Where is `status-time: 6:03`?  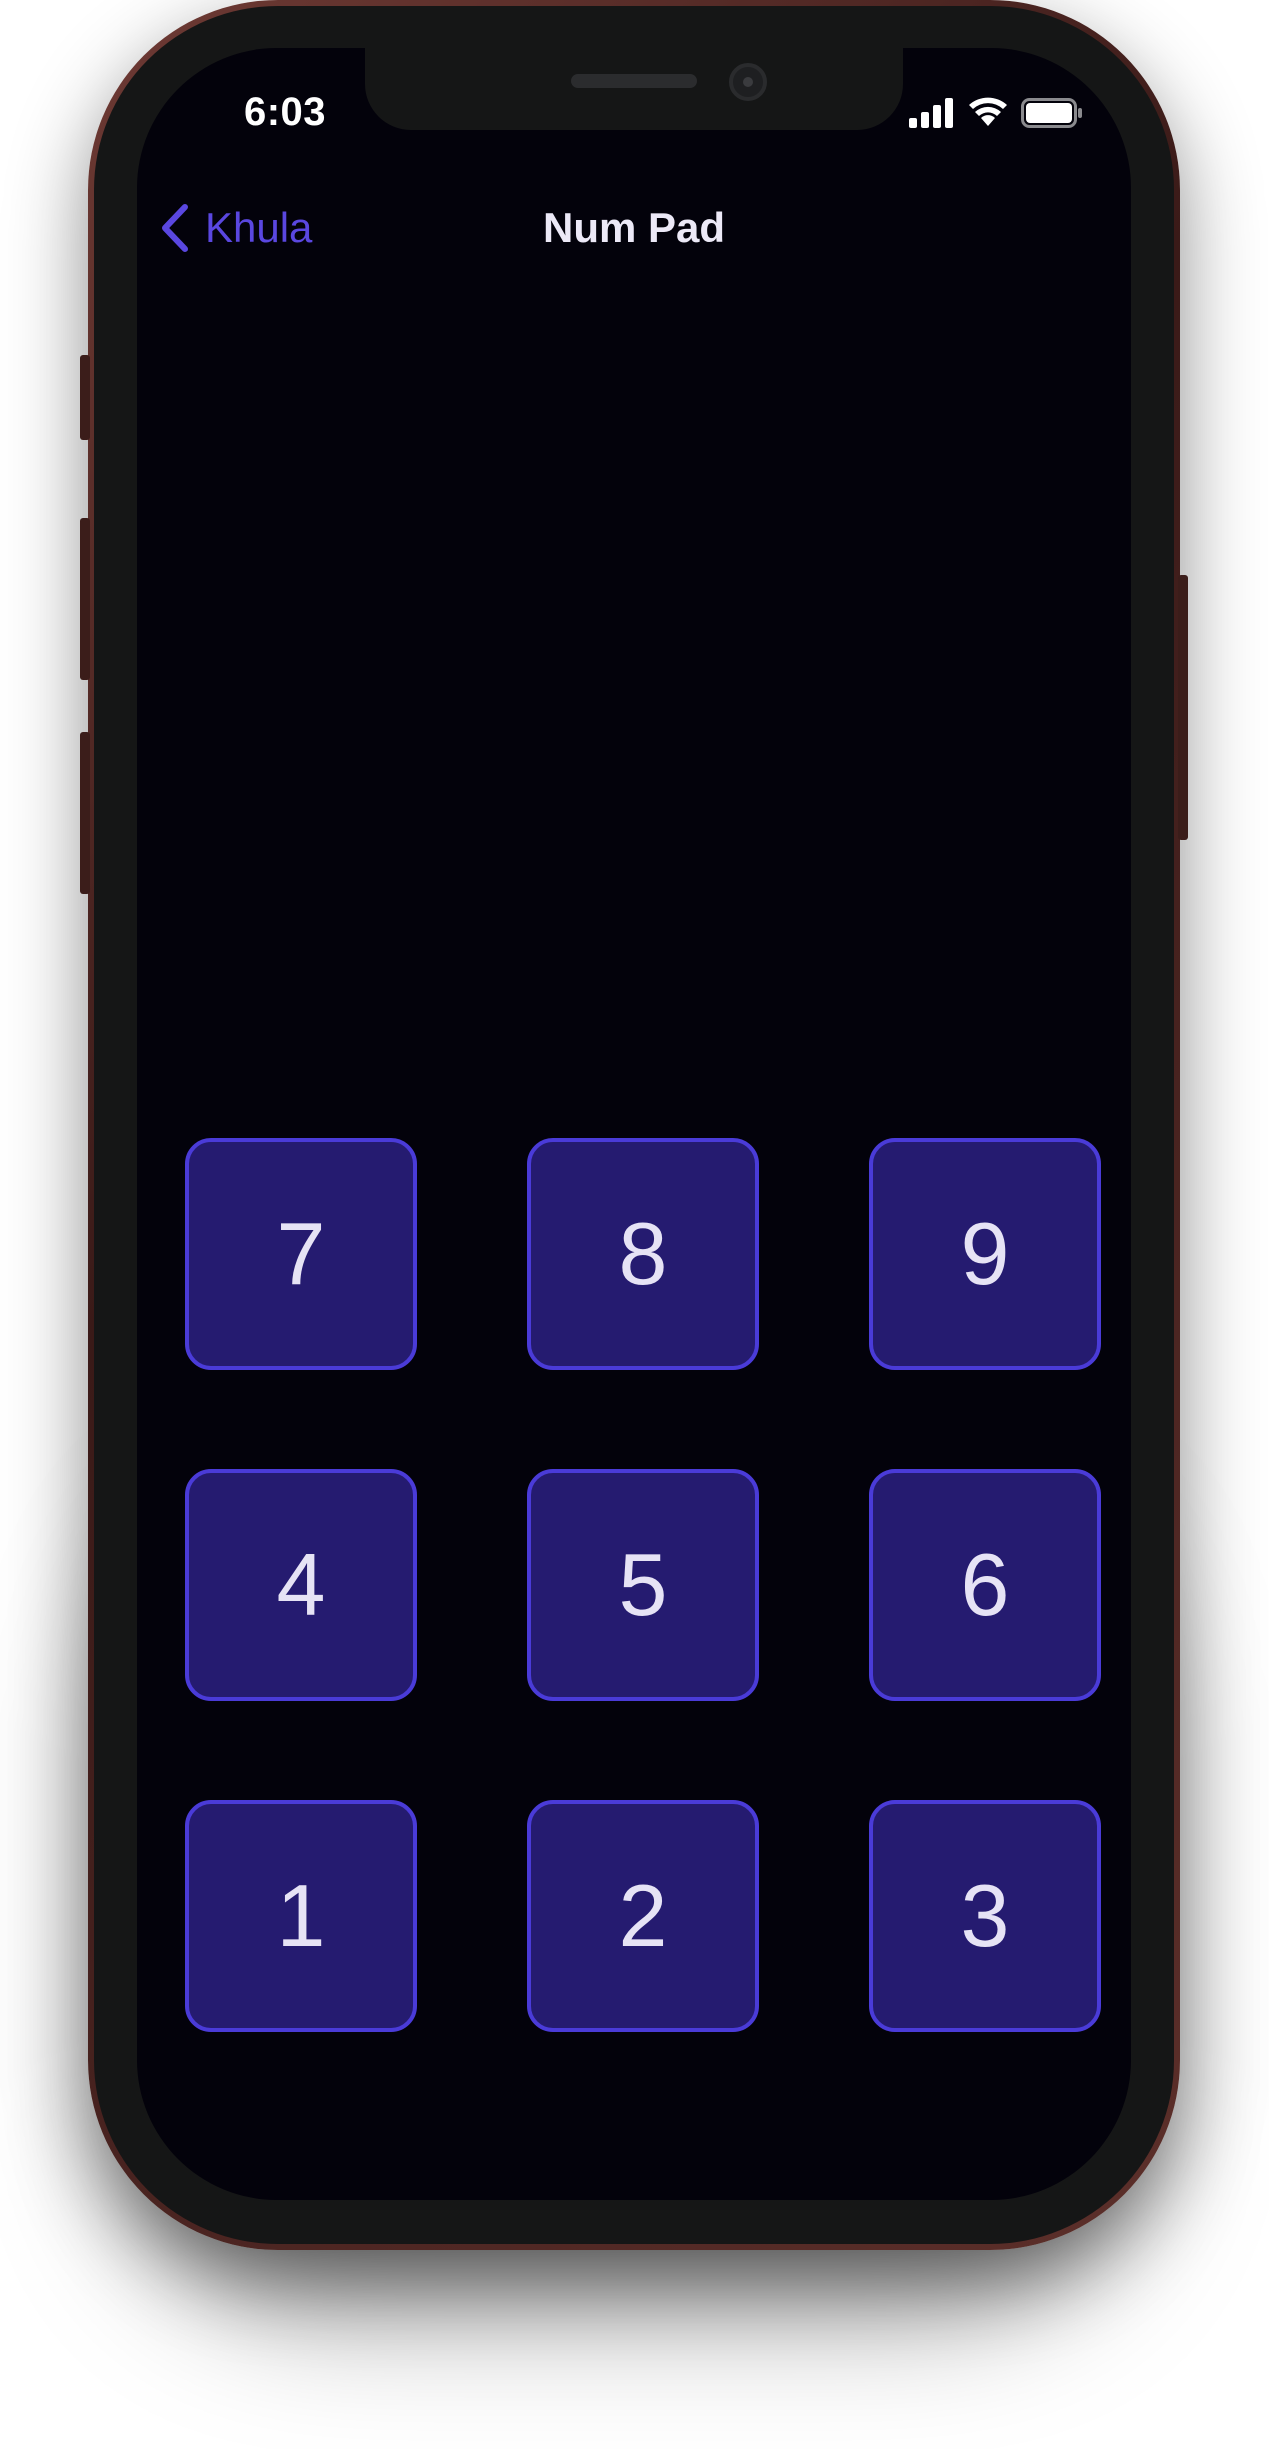 status-time: 6:03 is located at coordinates (285, 112).